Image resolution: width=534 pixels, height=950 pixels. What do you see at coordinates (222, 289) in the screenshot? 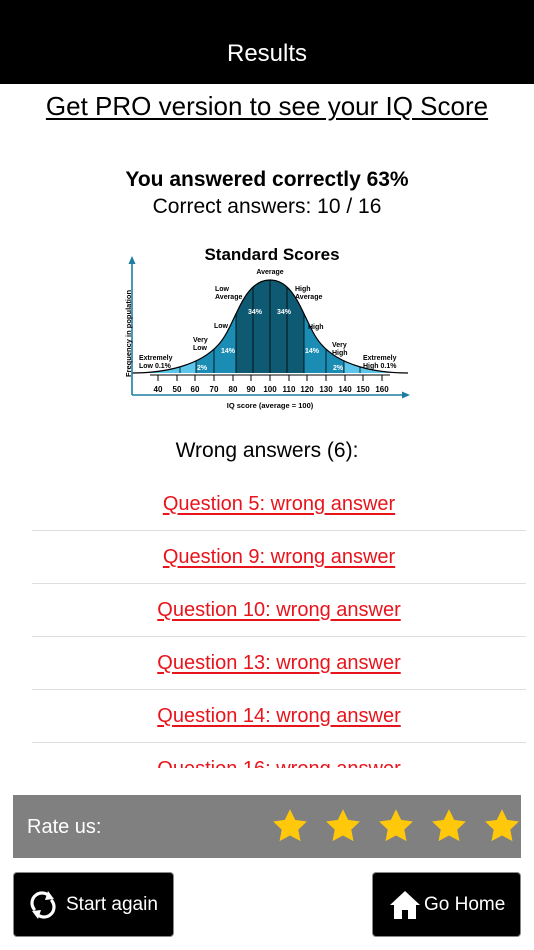
I see `label-low-average: Low` at bounding box center [222, 289].